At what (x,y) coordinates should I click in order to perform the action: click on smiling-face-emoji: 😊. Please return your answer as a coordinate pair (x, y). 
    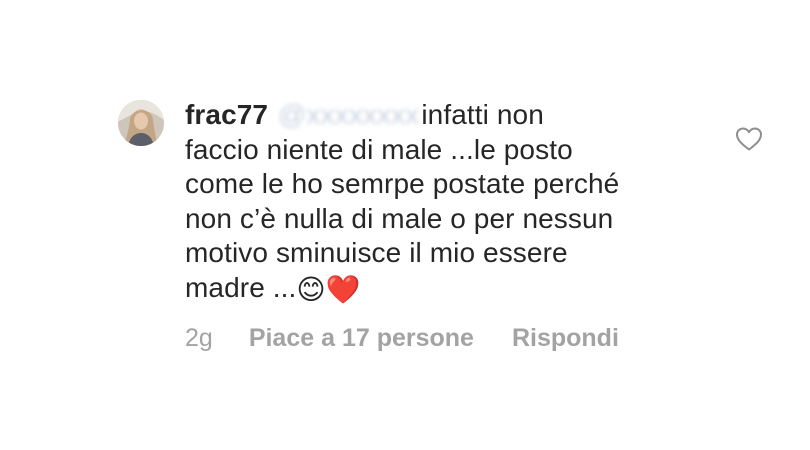
    Looking at the image, I should click on (311, 289).